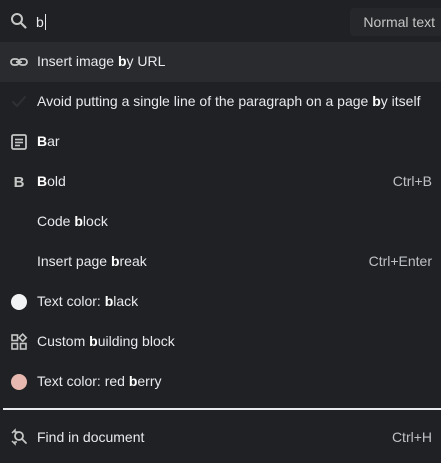 This screenshot has width=441, height=463. What do you see at coordinates (91, 437) in the screenshot?
I see `menu-item-label: Find in document` at bounding box center [91, 437].